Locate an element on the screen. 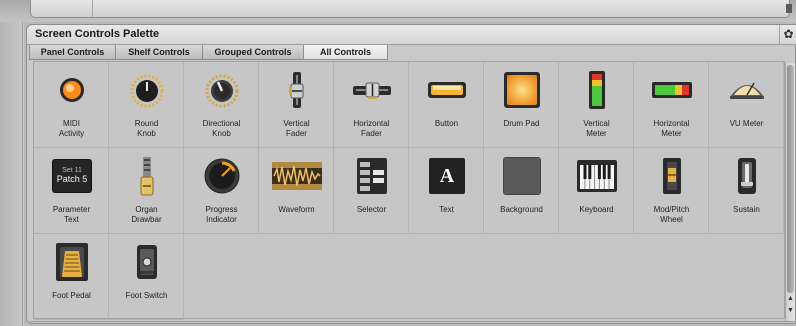  parameter-text-line2: Patch 5 is located at coordinates (72, 179).